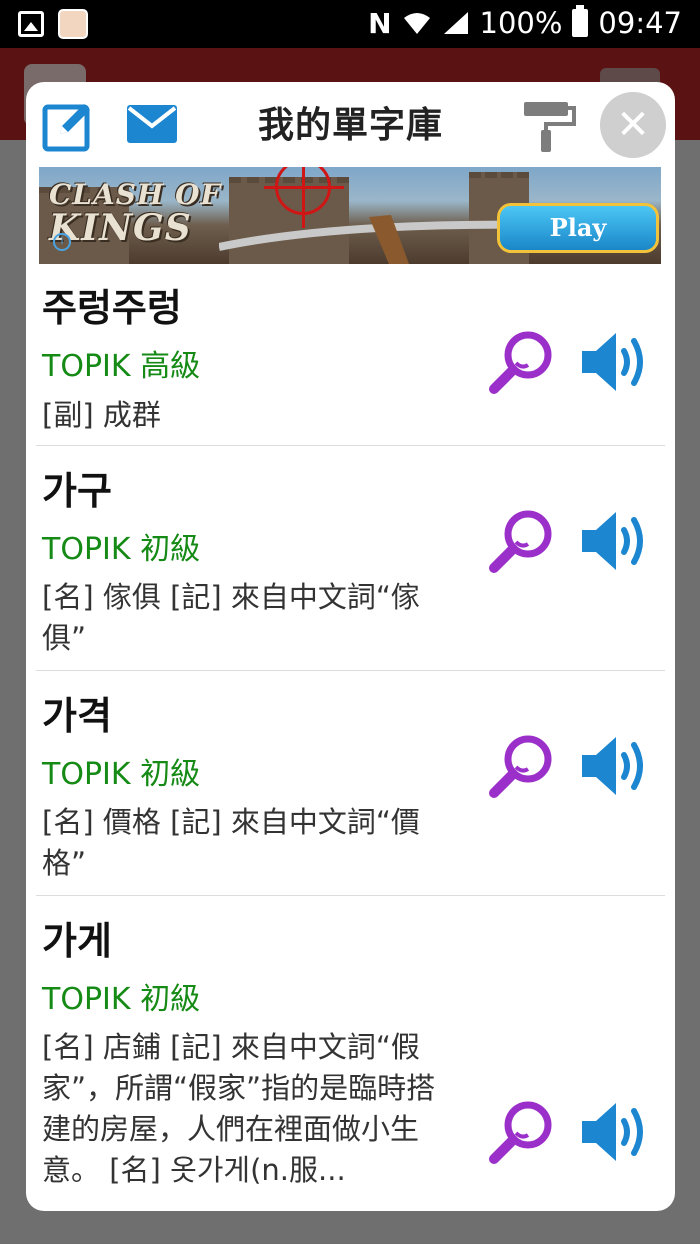 The height and width of the screenshot is (1244, 700). Describe the element at coordinates (640, 23) in the screenshot. I see `clock: 09:47` at that location.